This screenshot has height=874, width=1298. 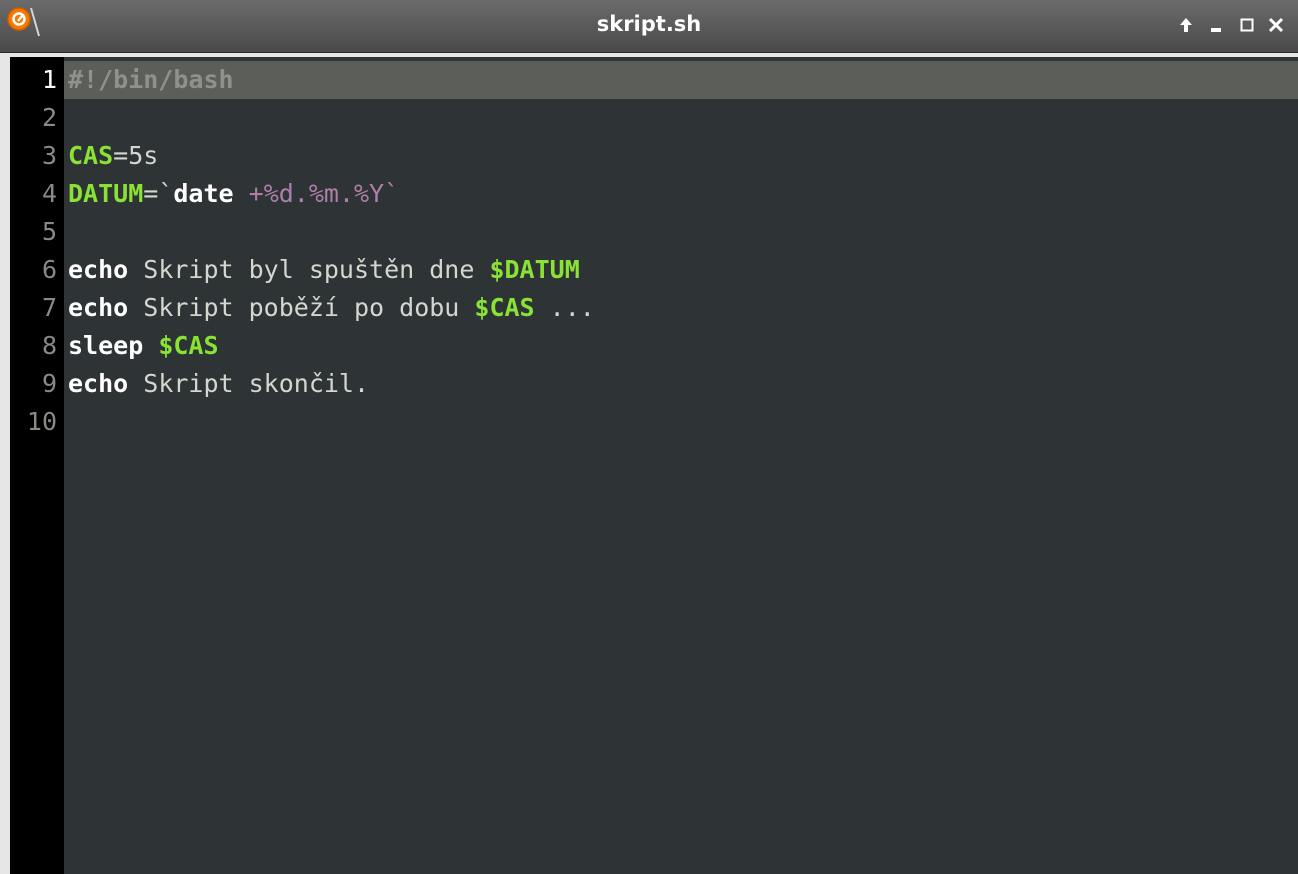 I want to click on code-token-normal: Skript poběží po dobu, so click(x=301, y=307).